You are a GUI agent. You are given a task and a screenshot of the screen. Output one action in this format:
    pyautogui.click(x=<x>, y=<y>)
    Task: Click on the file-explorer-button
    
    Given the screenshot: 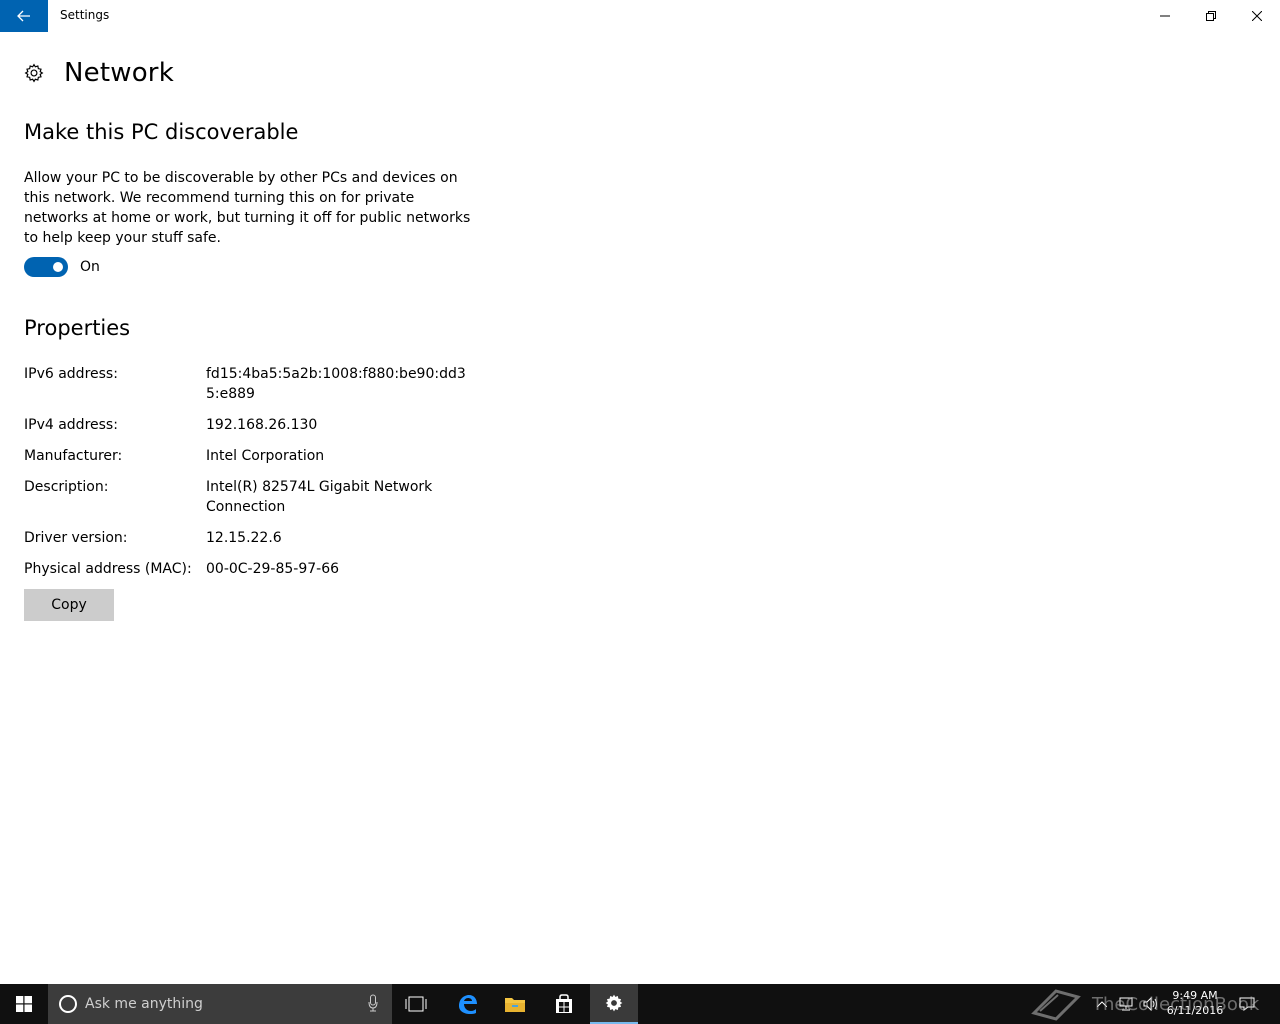 What is the action you would take?
    pyautogui.click(x=515, y=1004)
    